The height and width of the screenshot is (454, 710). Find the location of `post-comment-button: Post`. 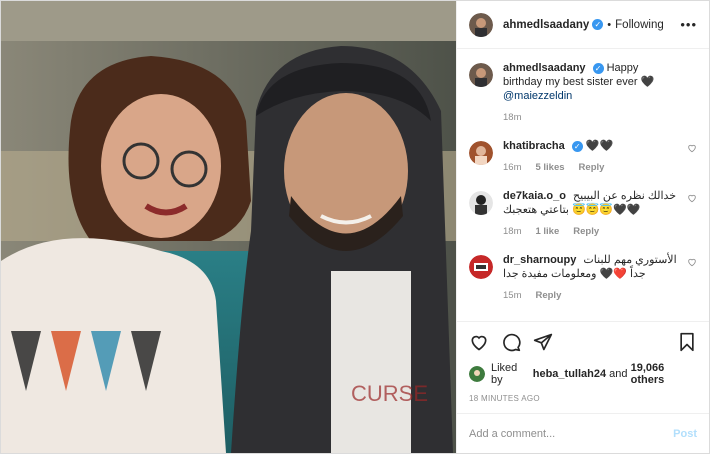

post-comment-button: Post is located at coordinates (685, 434).